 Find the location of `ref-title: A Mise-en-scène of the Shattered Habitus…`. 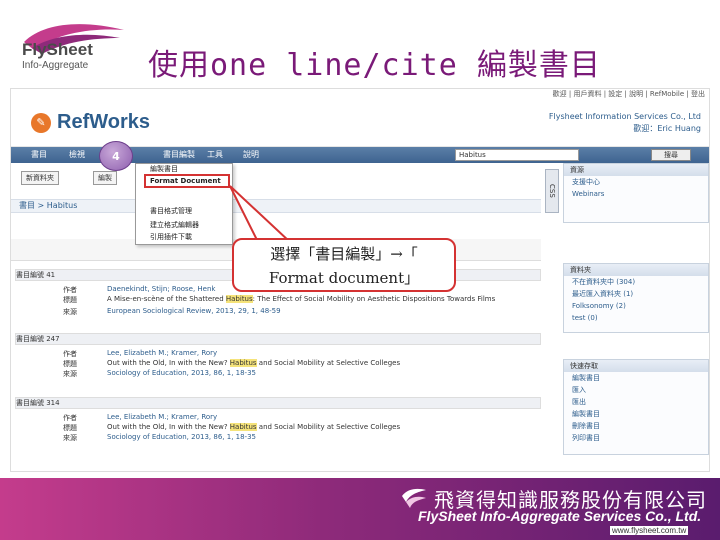

ref-title: A Mise-en-scène of the Shattered Habitus… is located at coordinates (301, 299).